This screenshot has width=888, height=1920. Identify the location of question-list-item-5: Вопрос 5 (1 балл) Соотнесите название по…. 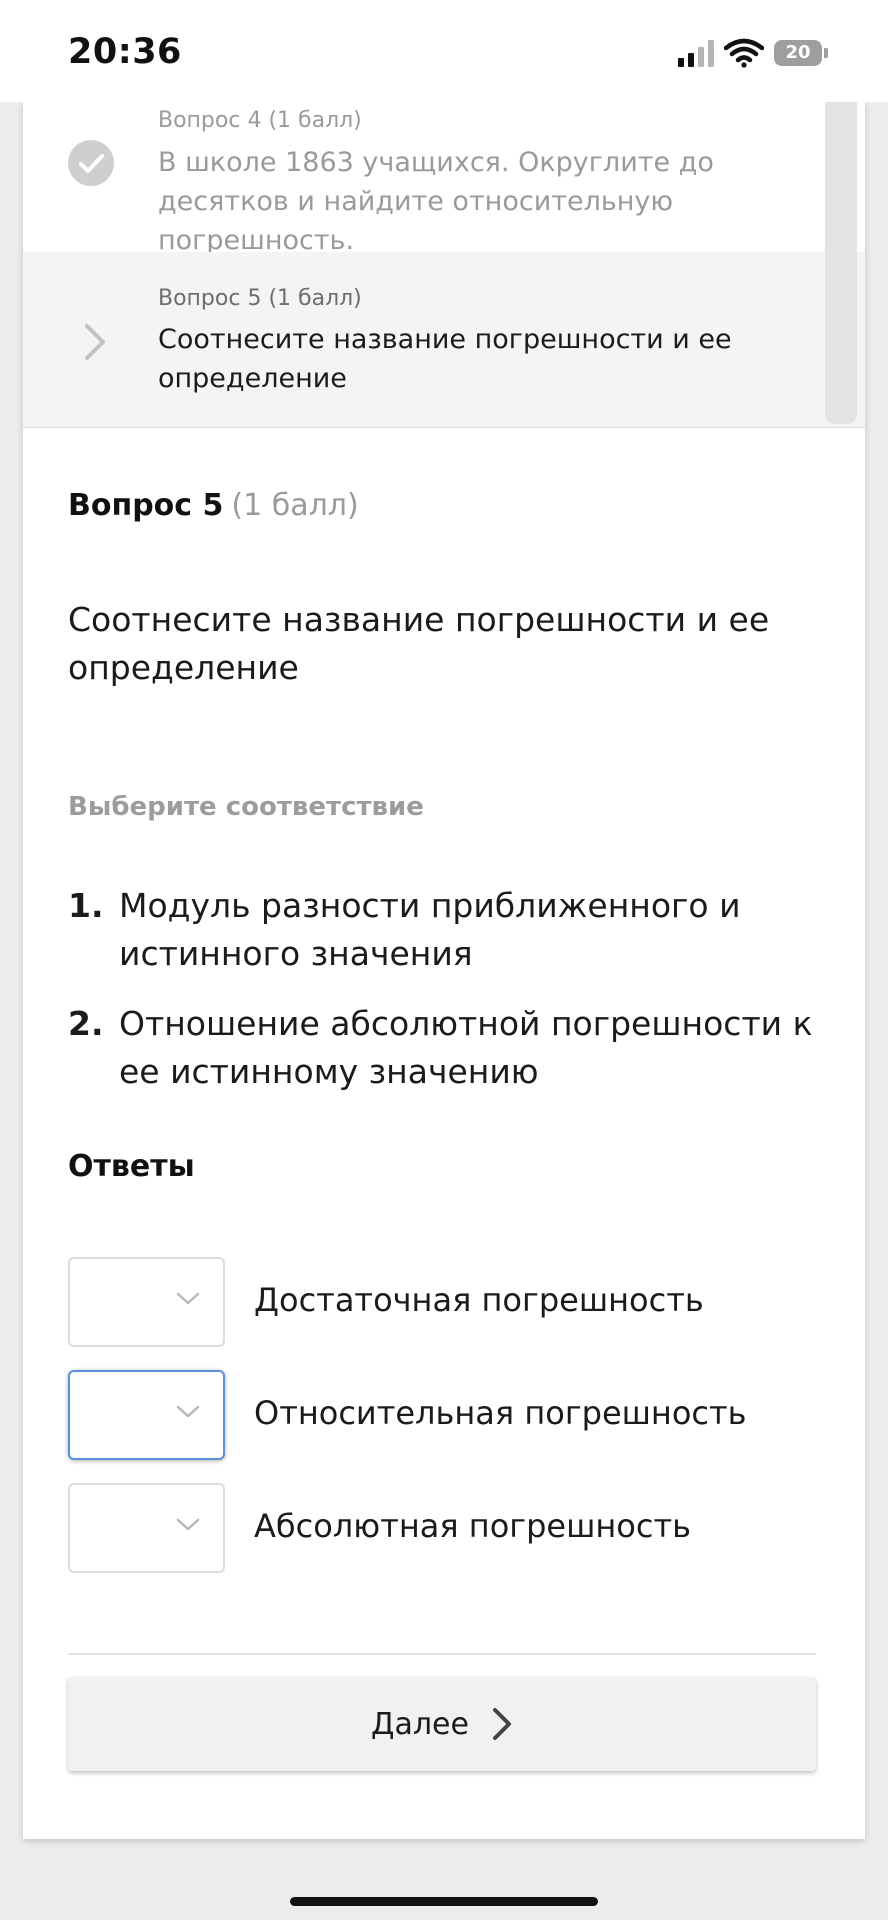
(444, 339).